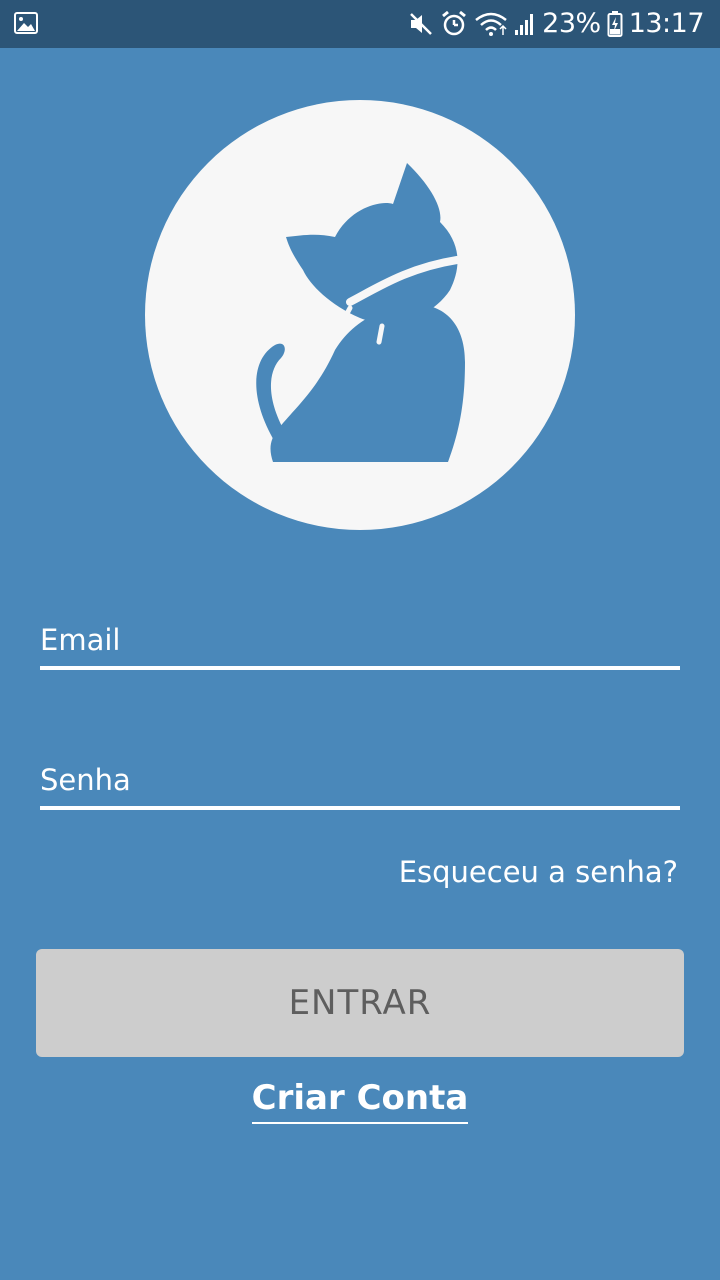 The image size is (720, 1280). Describe the element at coordinates (421, 24) in the screenshot. I see `mute-icon` at that location.